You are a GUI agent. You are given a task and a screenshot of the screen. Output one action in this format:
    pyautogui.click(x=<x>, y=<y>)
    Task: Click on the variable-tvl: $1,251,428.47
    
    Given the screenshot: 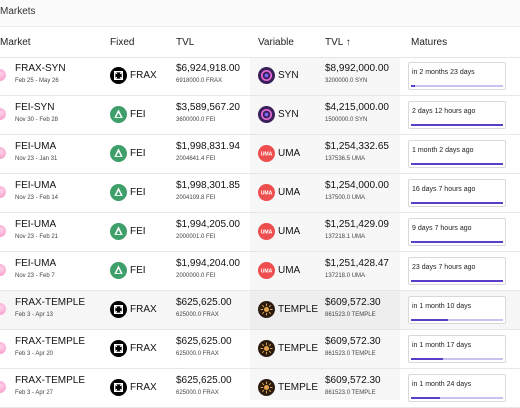 What is the action you would take?
    pyautogui.click(x=357, y=263)
    